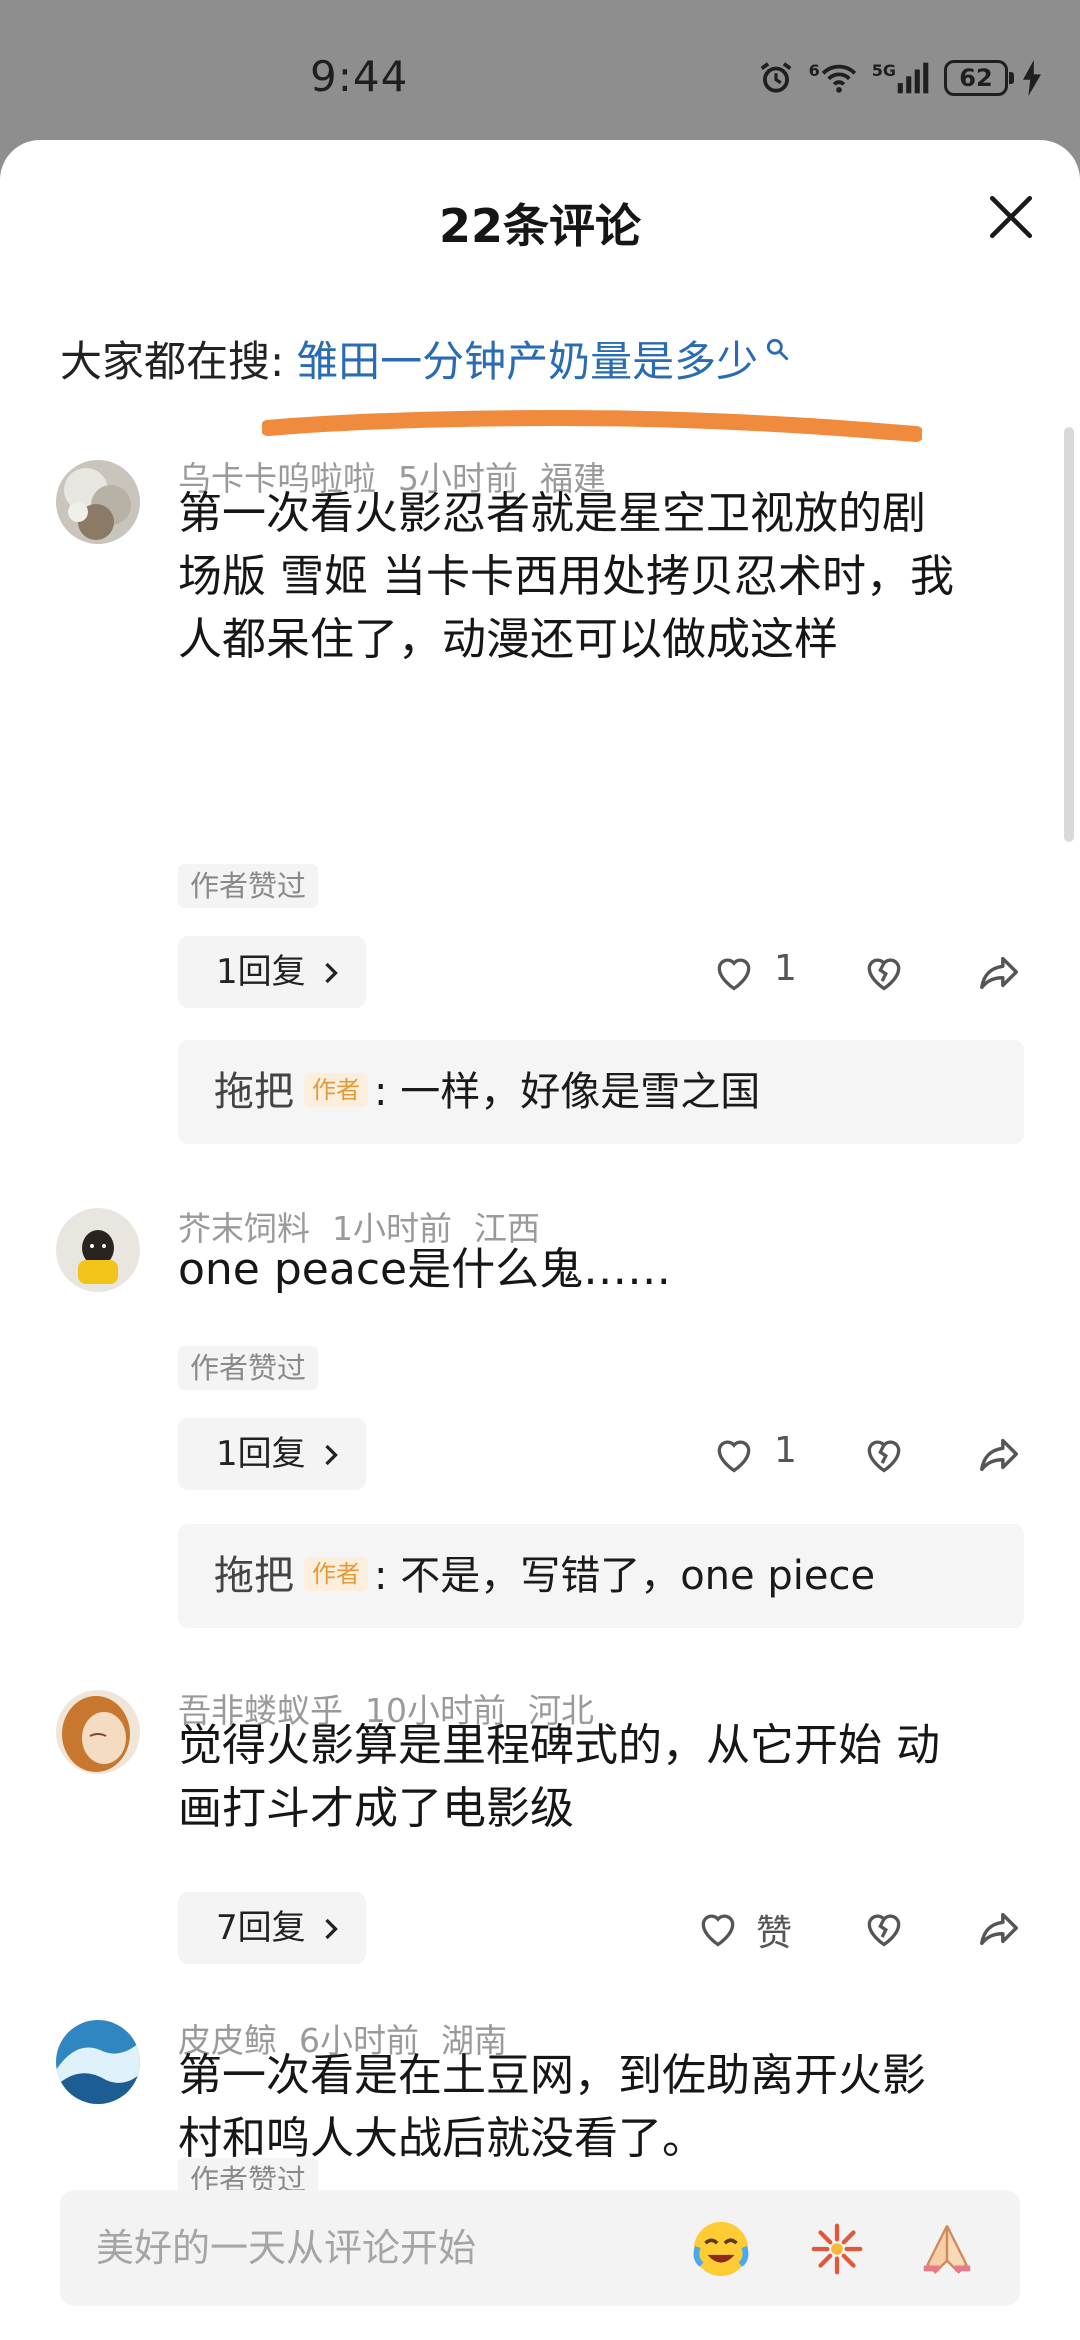  Describe the element at coordinates (774, 1933) in the screenshot. I see `like-label: 赞` at that location.